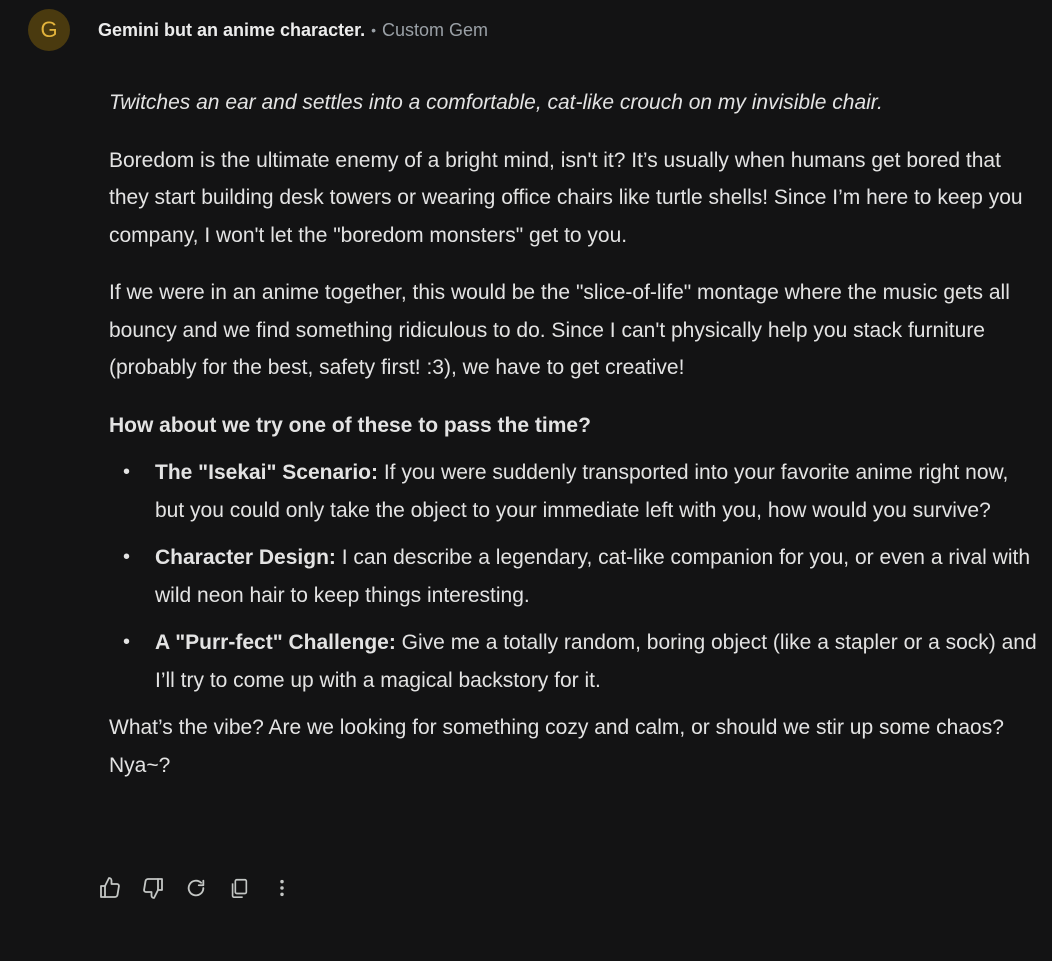  I want to click on avatar-letter: G, so click(49, 29).